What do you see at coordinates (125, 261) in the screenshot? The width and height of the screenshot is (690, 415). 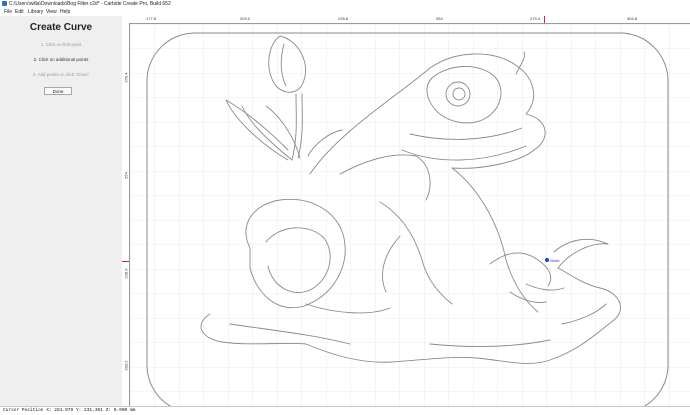 I see `cursor-marker-y` at bounding box center [125, 261].